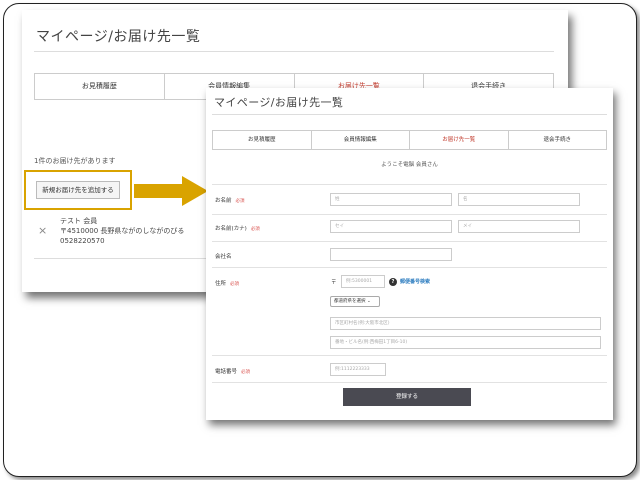 This screenshot has width=640, height=480. I want to click on address-entry: テスト 会員 〒4510000 長野県ながのしながのびる 0528220570, so click(122, 231).